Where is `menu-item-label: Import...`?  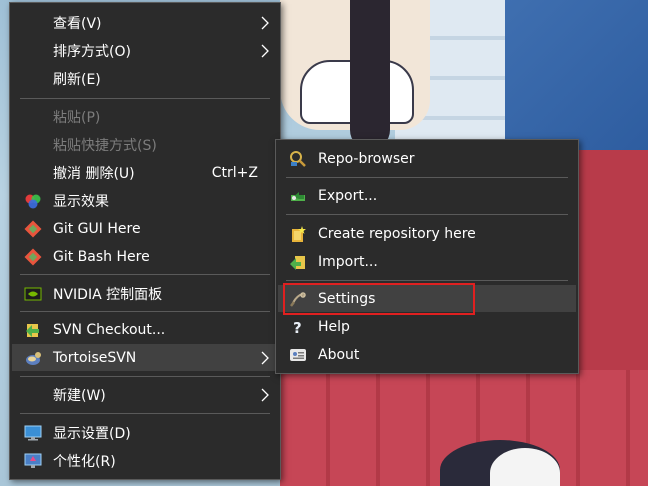
menu-item-label: Import... is located at coordinates (348, 261).